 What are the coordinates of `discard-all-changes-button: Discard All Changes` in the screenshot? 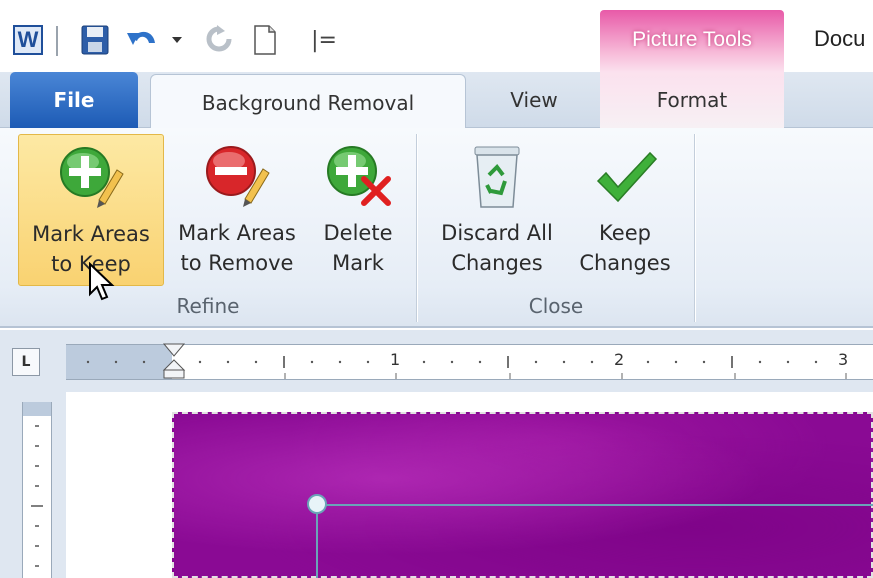 It's located at (497, 210).